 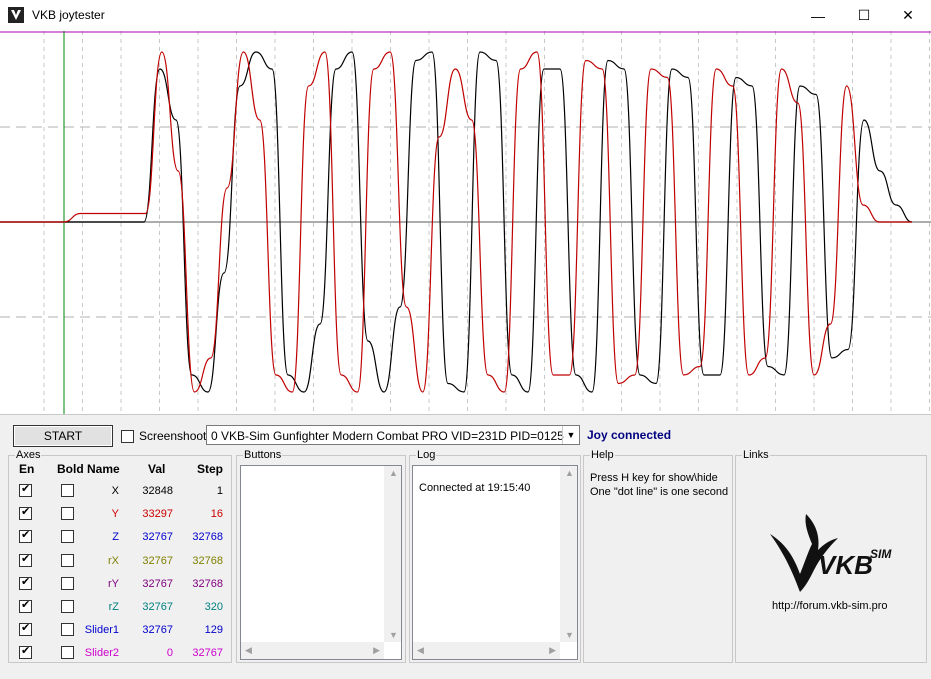 What do you see at coordinates (127, 436) in the screenshot?
I see `screenshot-checkbox` at bounding box center [127, 436].